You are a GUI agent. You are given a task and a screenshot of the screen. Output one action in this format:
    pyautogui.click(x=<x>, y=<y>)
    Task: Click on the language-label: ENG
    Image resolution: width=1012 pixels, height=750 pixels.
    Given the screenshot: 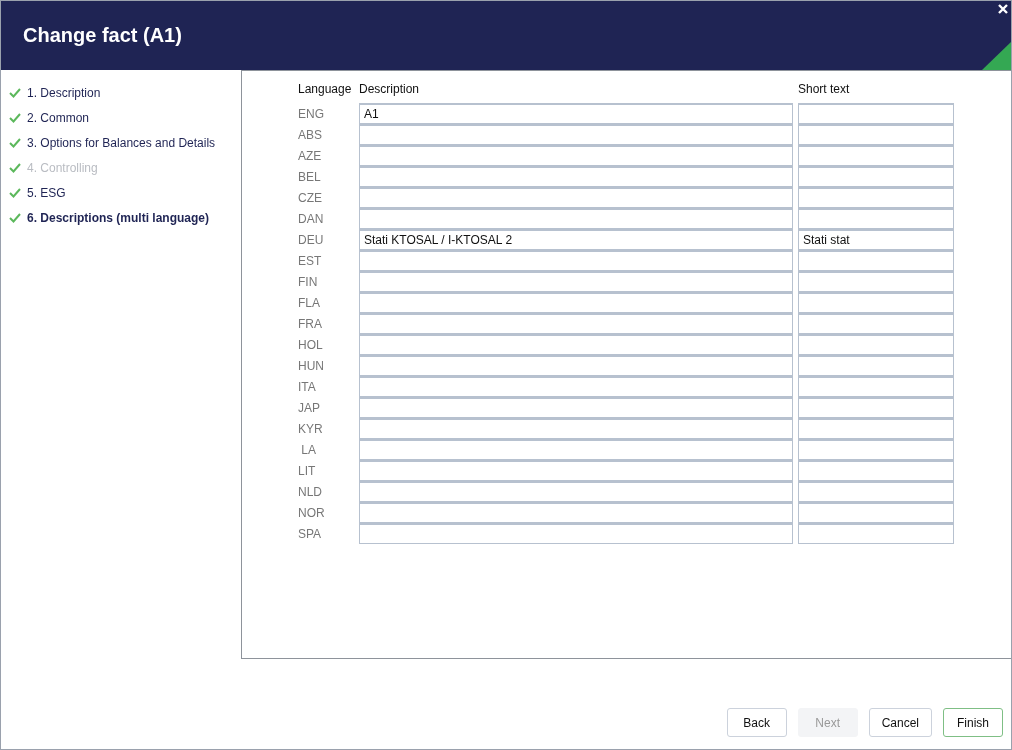 What is the action you would take?
    pyautogui.click(x=311, y=113)
    